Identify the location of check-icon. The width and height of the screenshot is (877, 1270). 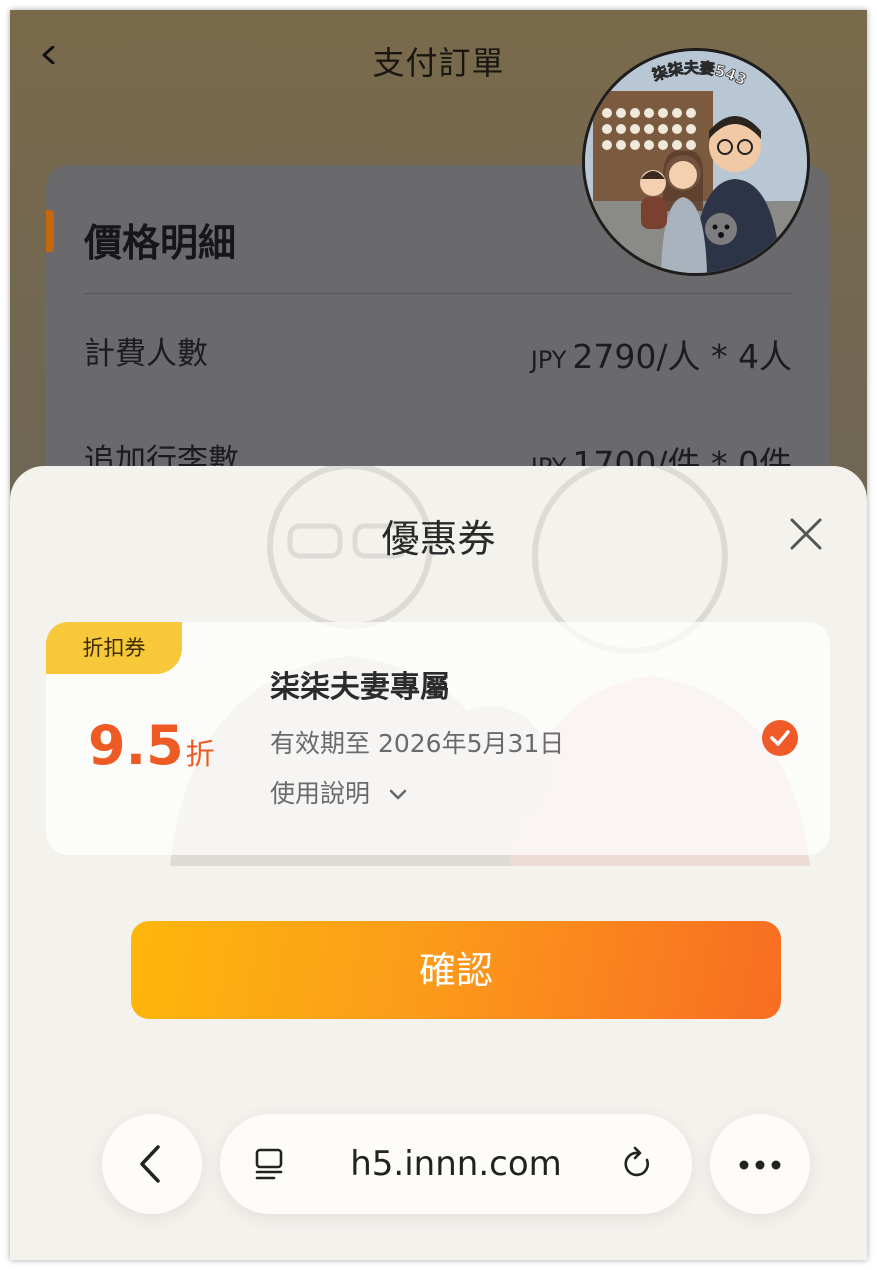
(780, 738).